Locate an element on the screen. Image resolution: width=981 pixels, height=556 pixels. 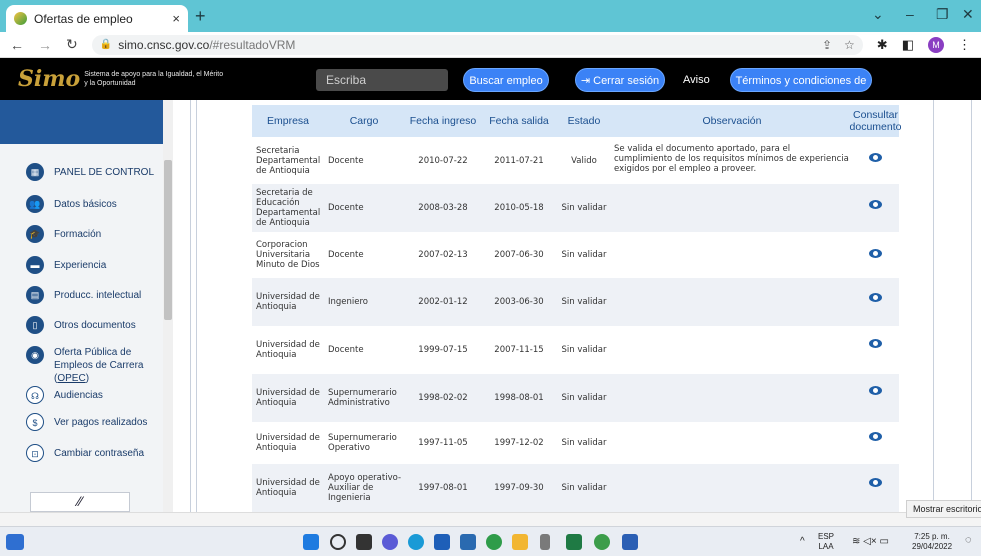
new-tab-button: + is located at coordinates (200, 16).